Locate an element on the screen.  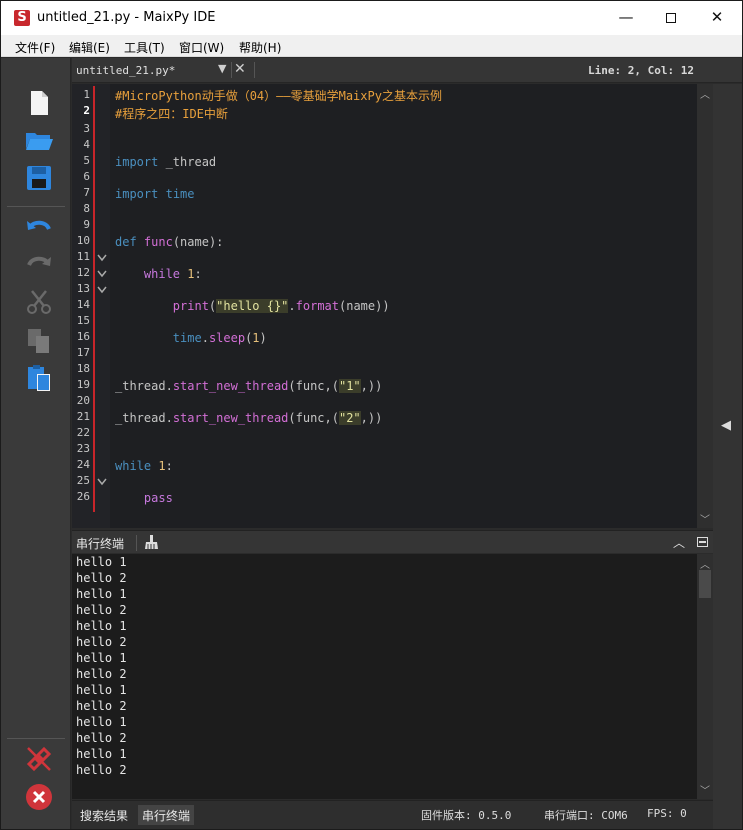
open-folder-icon is located at coordinates (39, 140).